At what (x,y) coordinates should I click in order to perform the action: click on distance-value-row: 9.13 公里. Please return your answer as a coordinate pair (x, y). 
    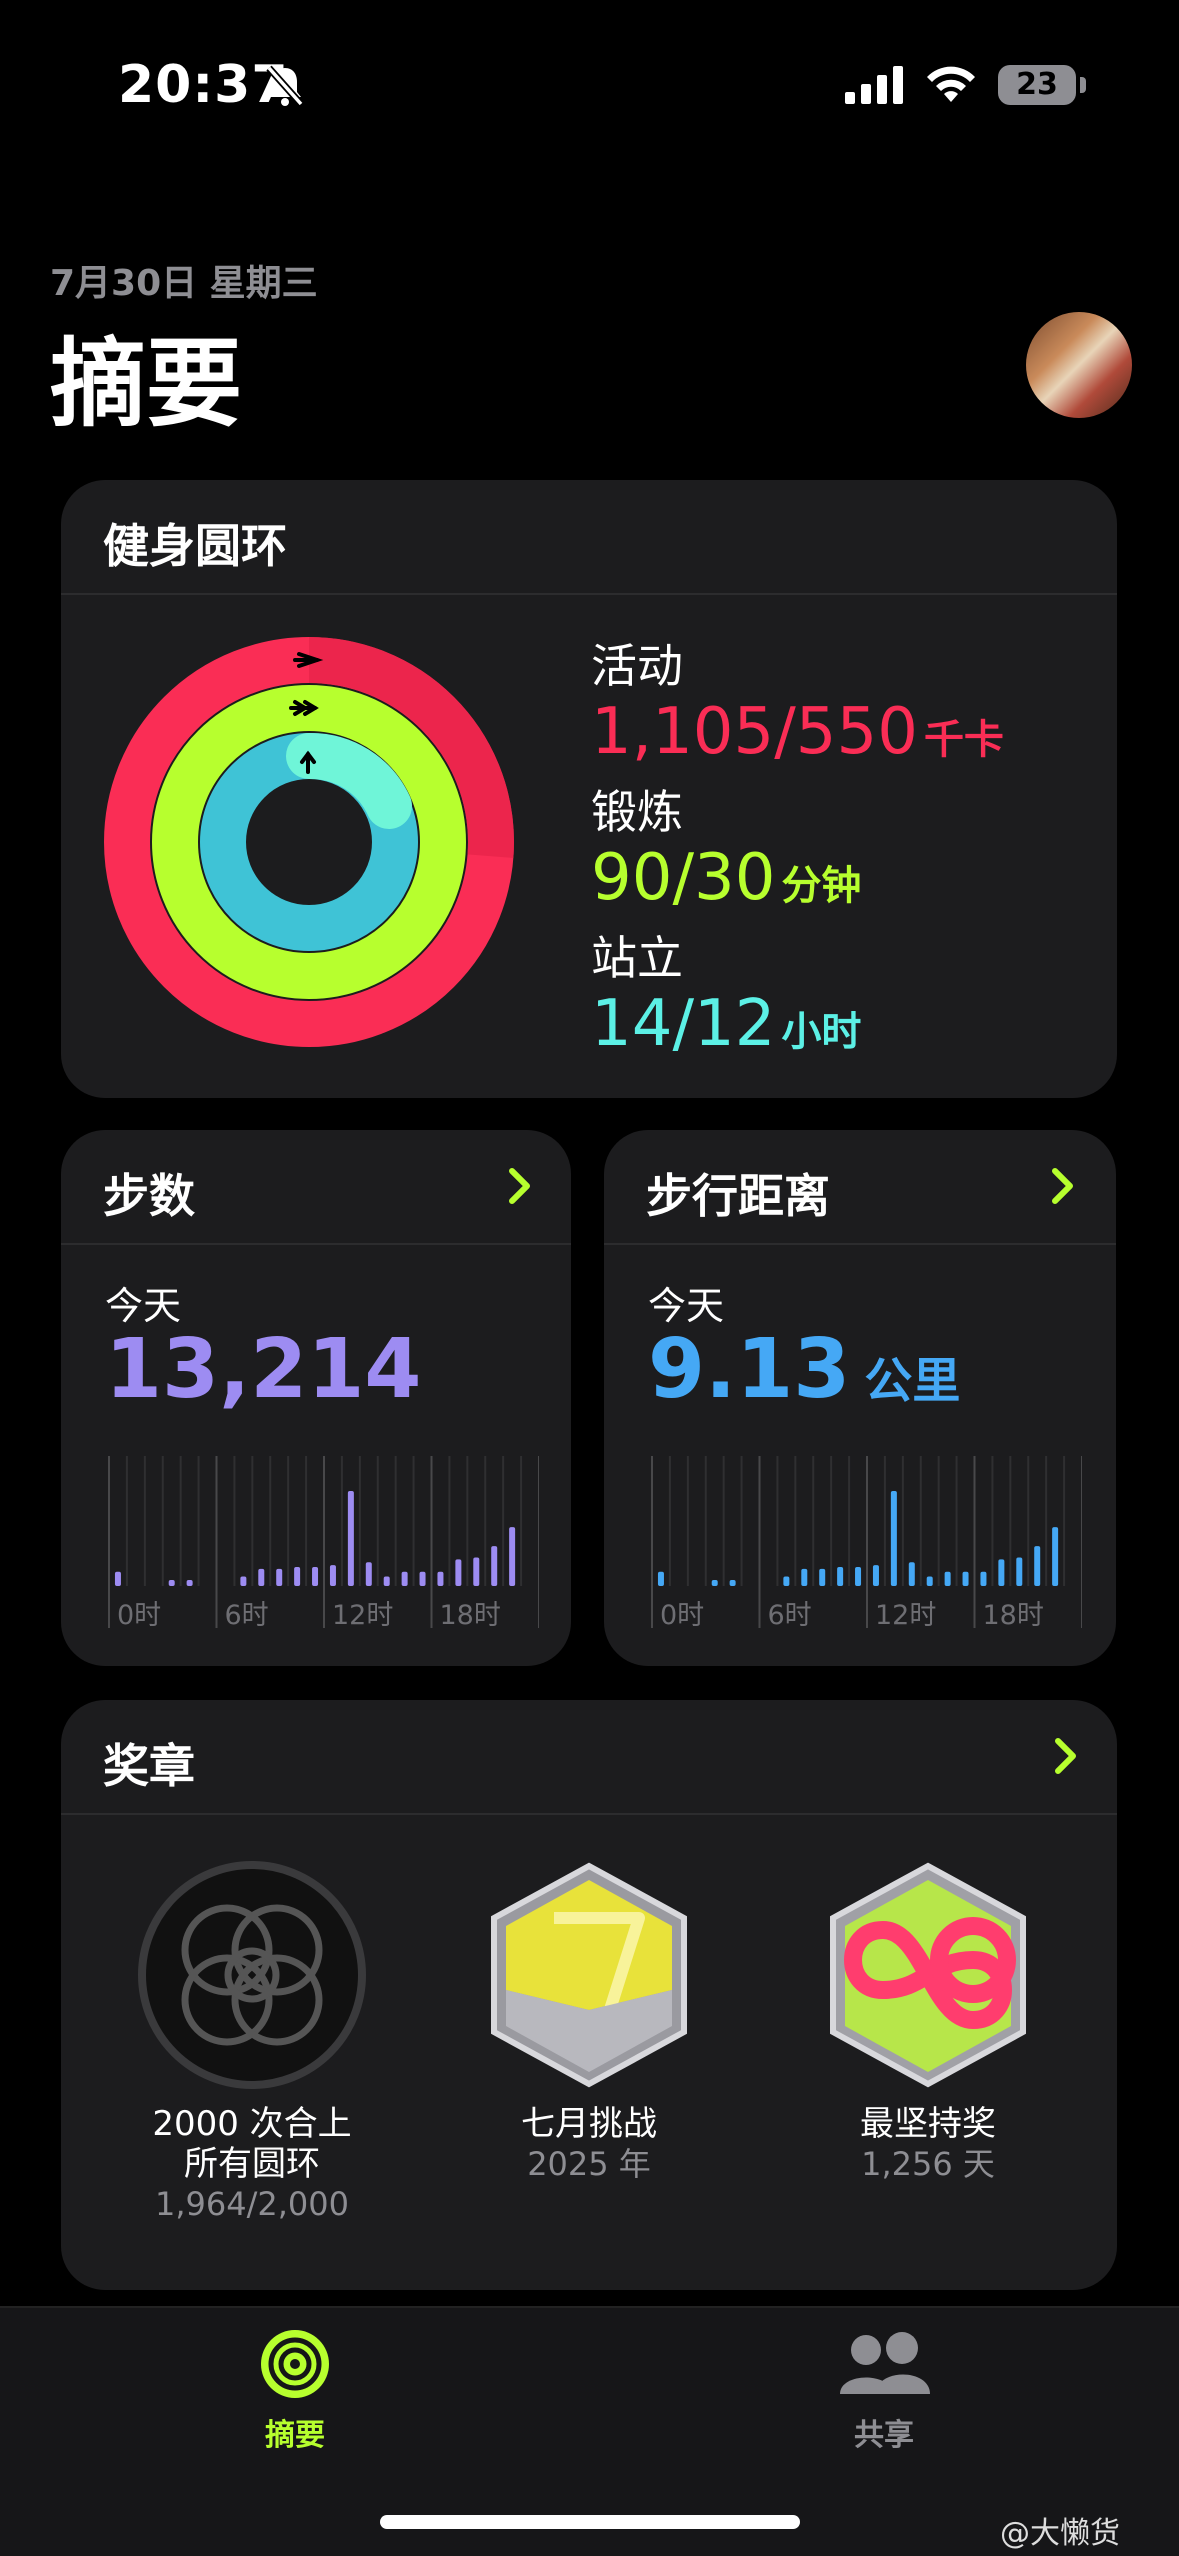
    Looking at the image, I should click on (804, 1369).